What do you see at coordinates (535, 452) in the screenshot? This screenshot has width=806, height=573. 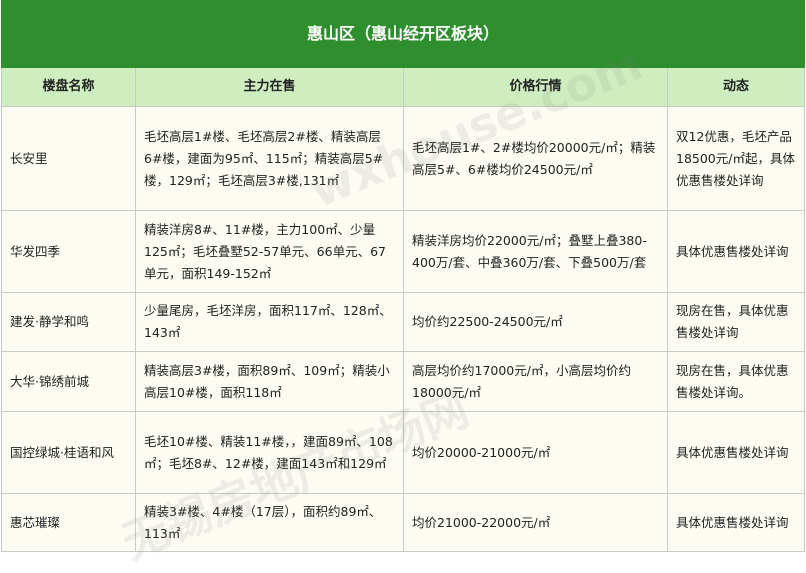 I see `price-cell: 均价20000-21000元/㎡` at bounding box center [535, 452].